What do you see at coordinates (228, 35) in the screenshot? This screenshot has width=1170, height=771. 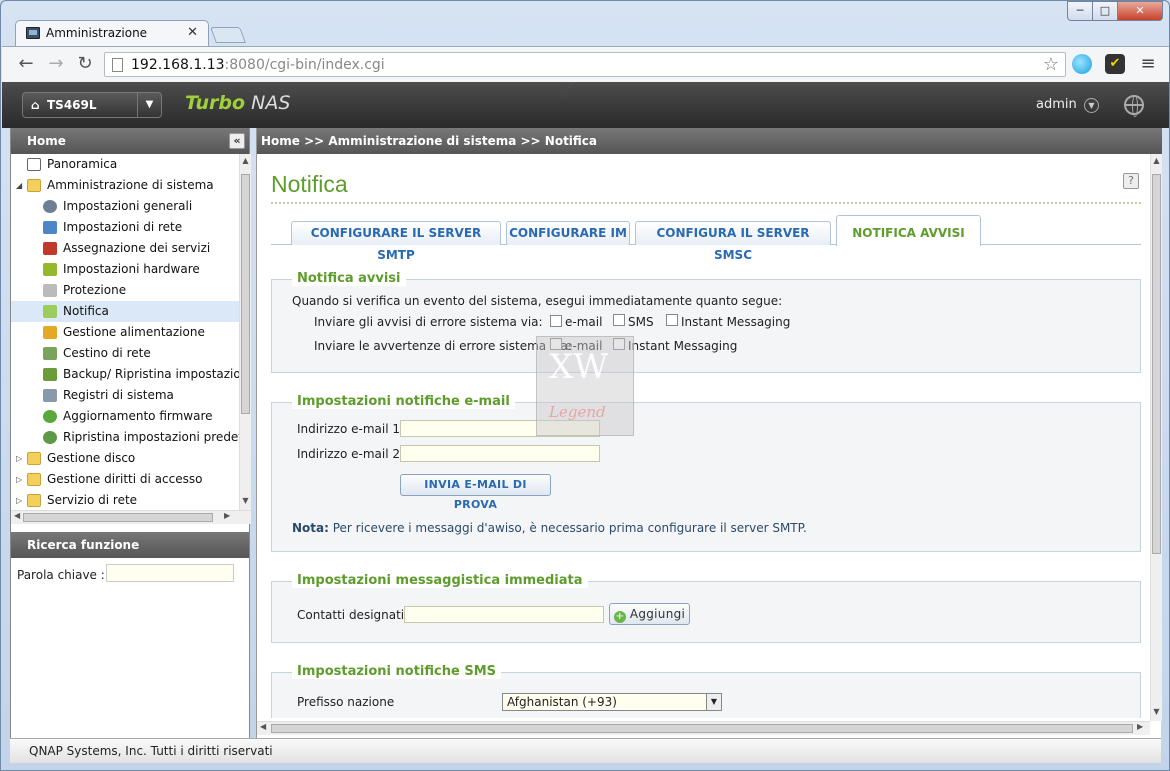 I see `new-tab-button` at bounding box center [228, 35].